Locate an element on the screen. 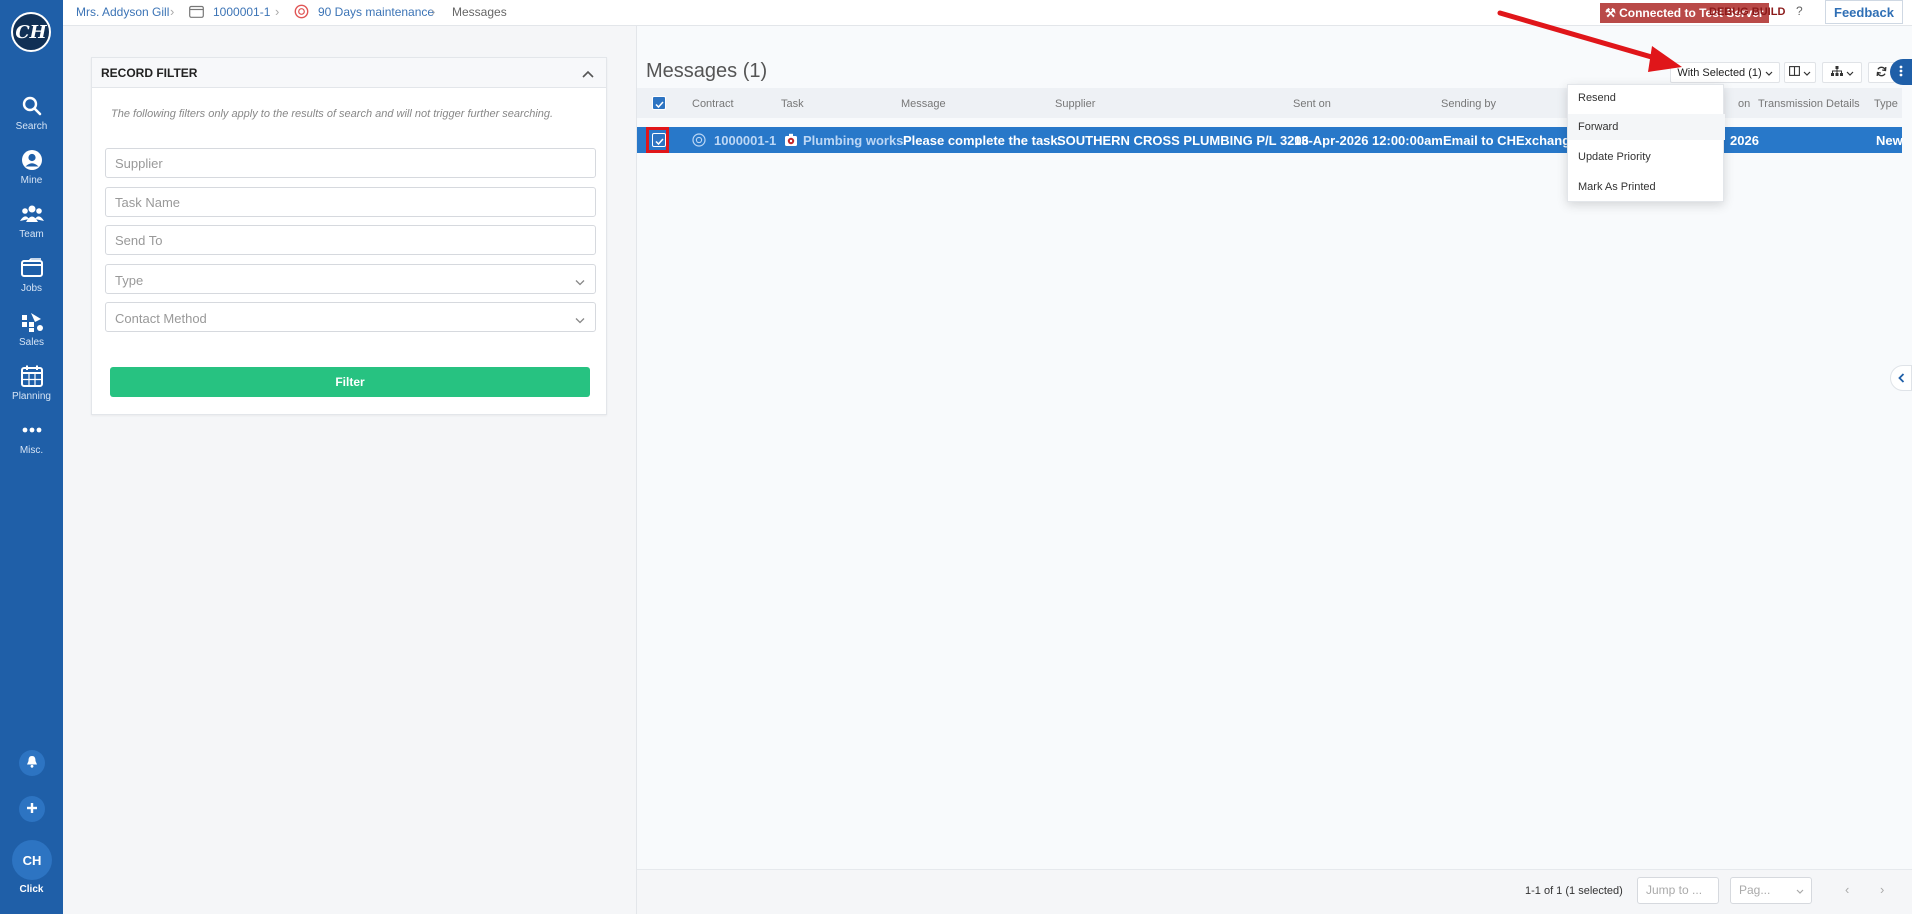 This screenshot has height=914, width=1912. debug-build-label: DEBUG BUILD is located at coordinates (1747, 12).